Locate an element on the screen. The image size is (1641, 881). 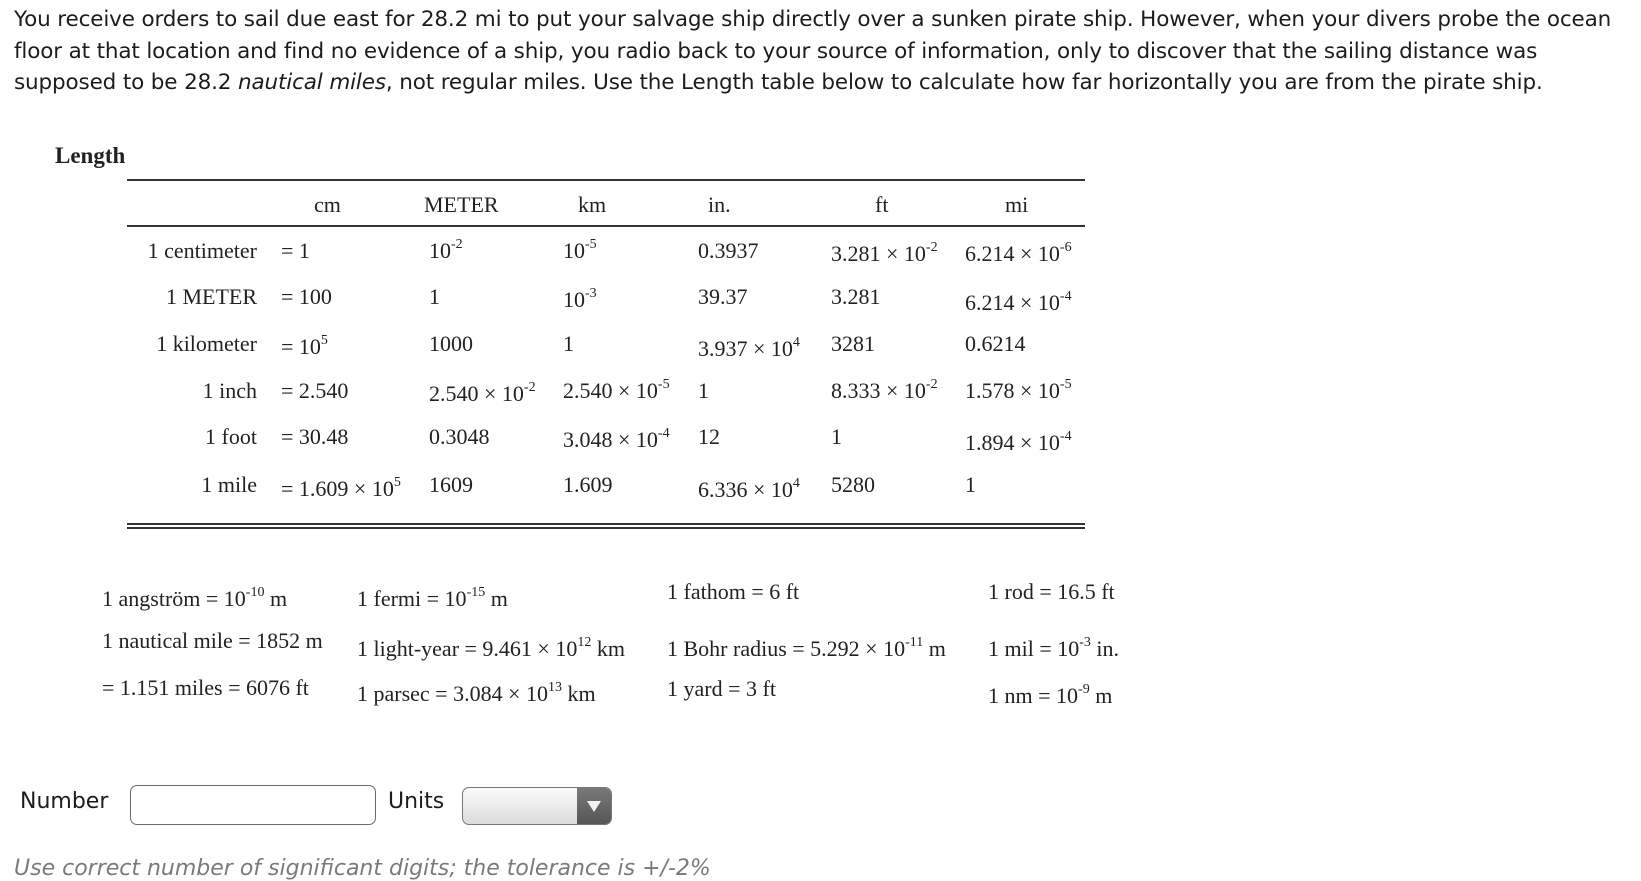
cell-mi: 1 is located at coordinates (970, 484).